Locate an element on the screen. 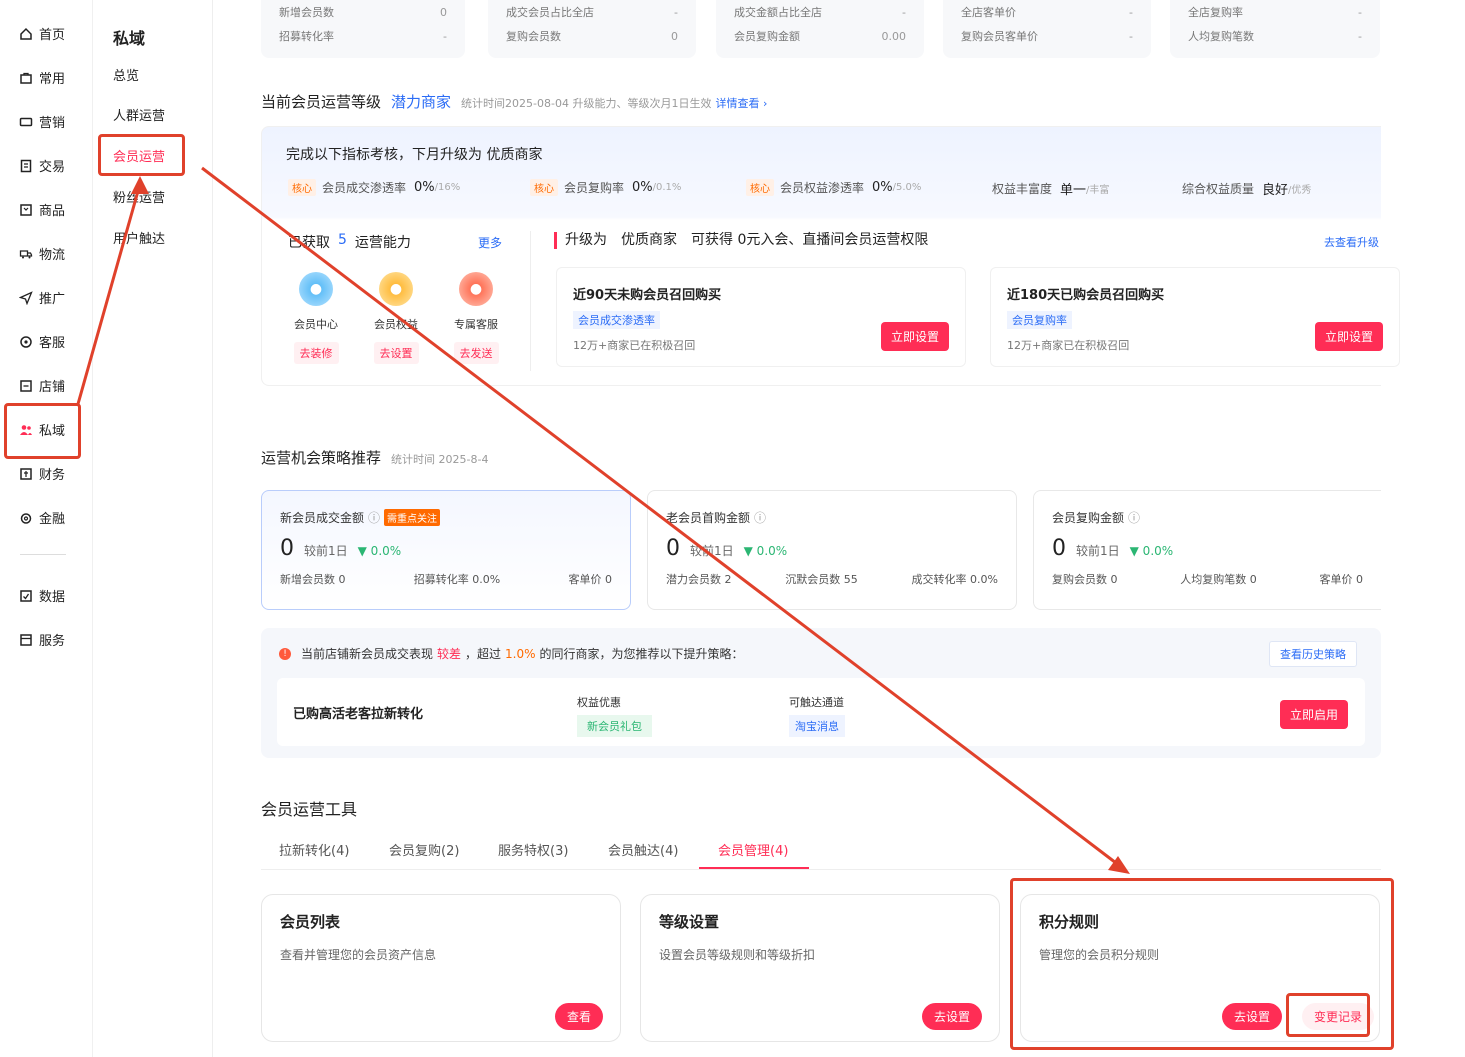 Image resolution: width=1465 pixels, height=1057 pixels. sidebar-item-fans: 粉丝运营 is located at coordinates (139, 196).